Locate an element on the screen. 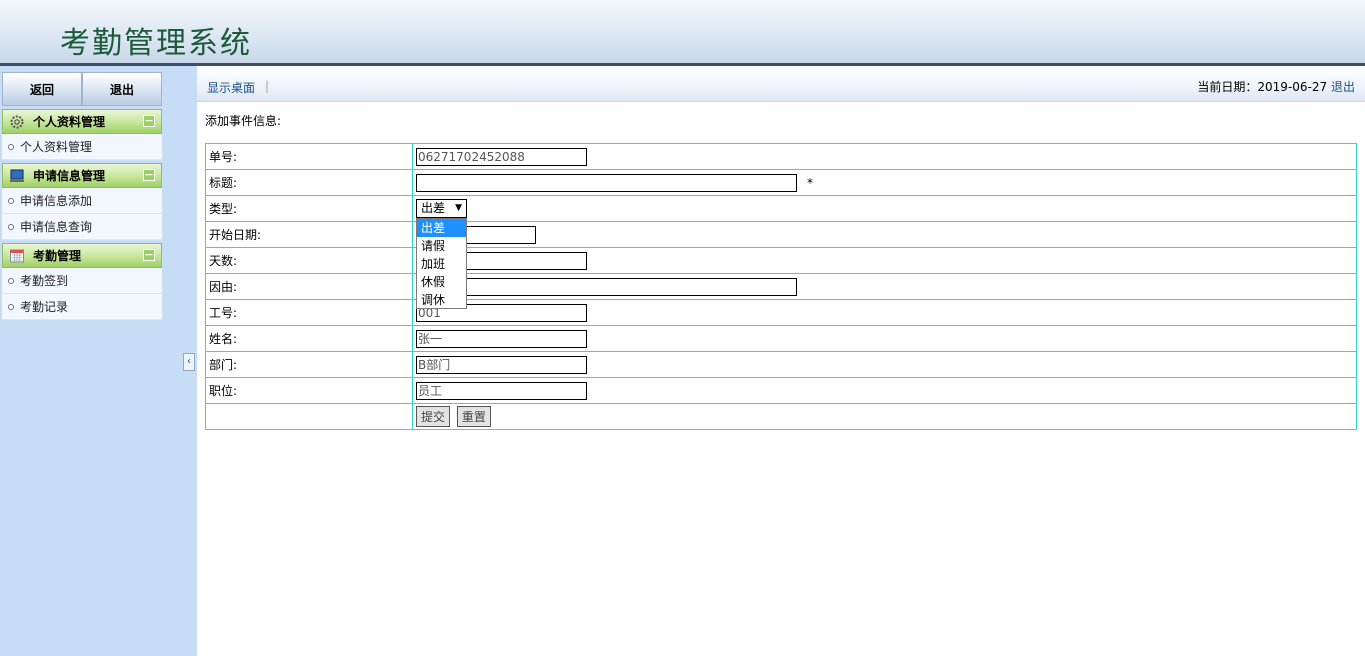 The height and width of the screenshot is (656, 1365). form-row-employee-id: 工号: is located at coordinates (781, 312).